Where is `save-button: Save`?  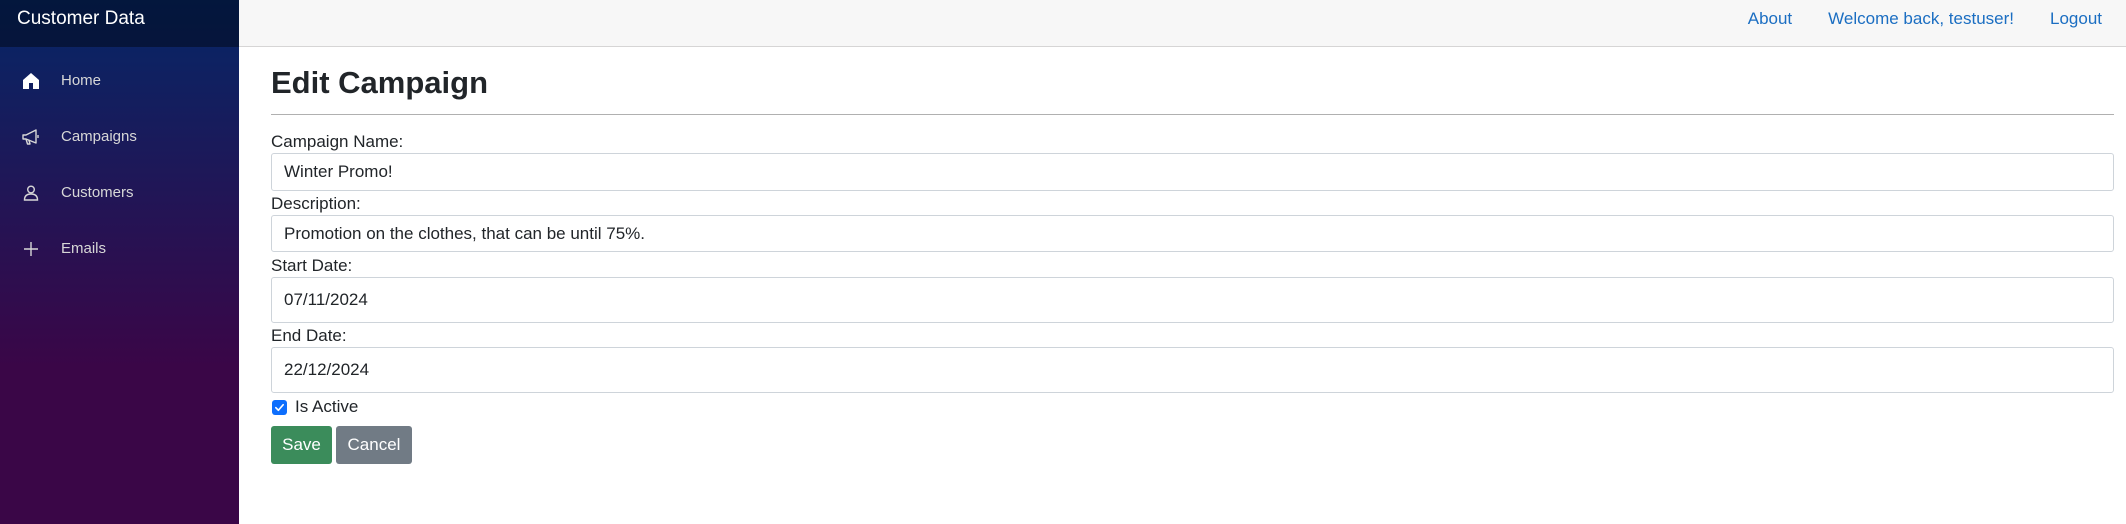 save-button: Save is located at coordinates (301, 445).